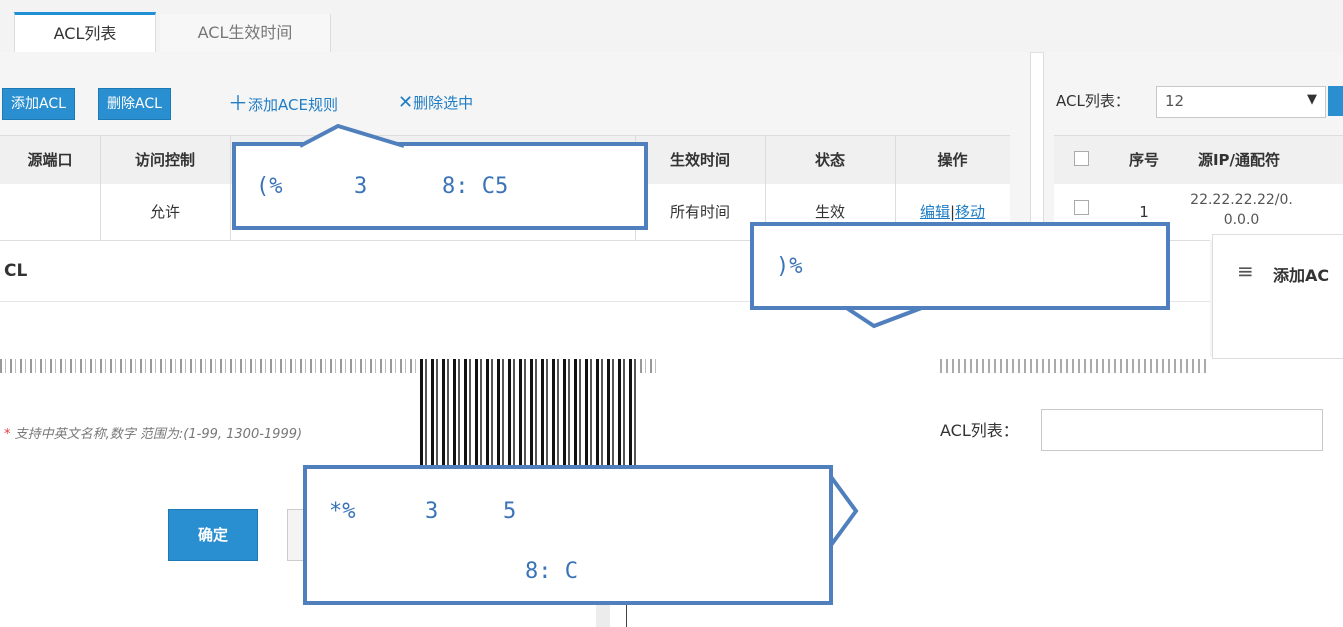 This screenshot has width=1343, height=627. I want to click on callout-3: *% 3 5 8: C, so click(568, 535).